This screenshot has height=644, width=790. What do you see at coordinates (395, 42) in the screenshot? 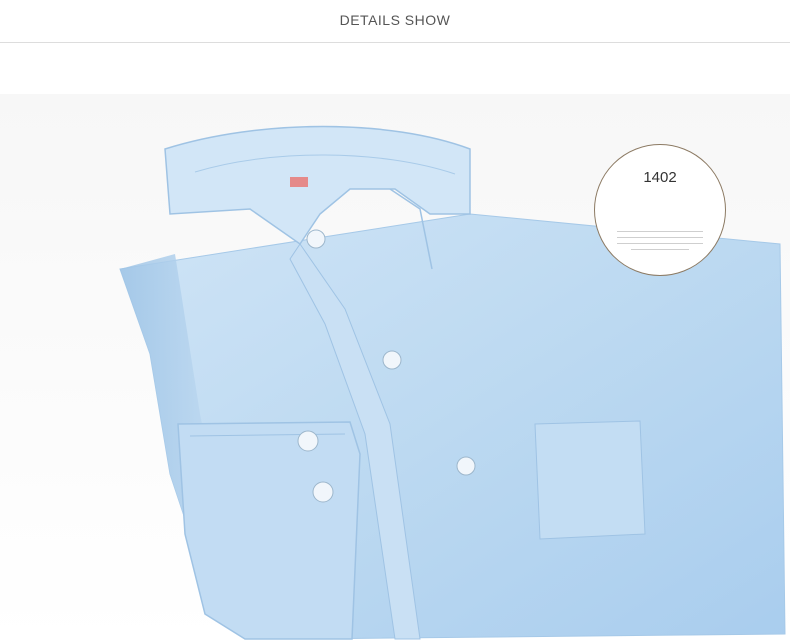
I see `header-divider` at bounding box center [395, 42].